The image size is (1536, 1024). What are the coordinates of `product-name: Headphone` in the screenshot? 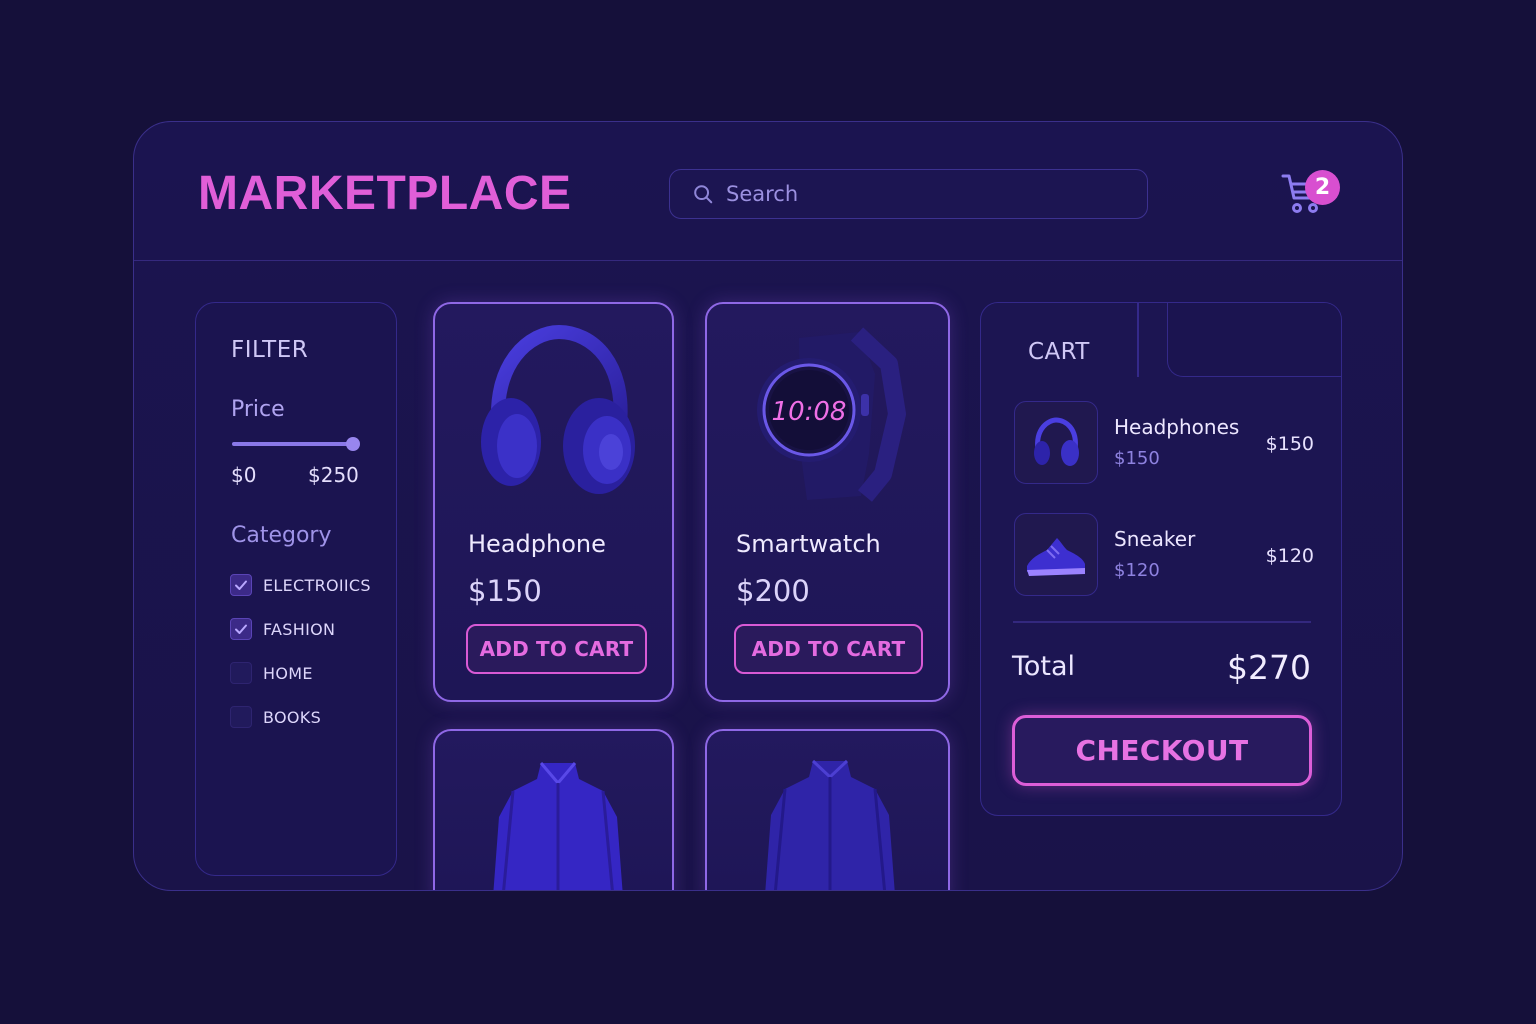 It's located at (537, 544).